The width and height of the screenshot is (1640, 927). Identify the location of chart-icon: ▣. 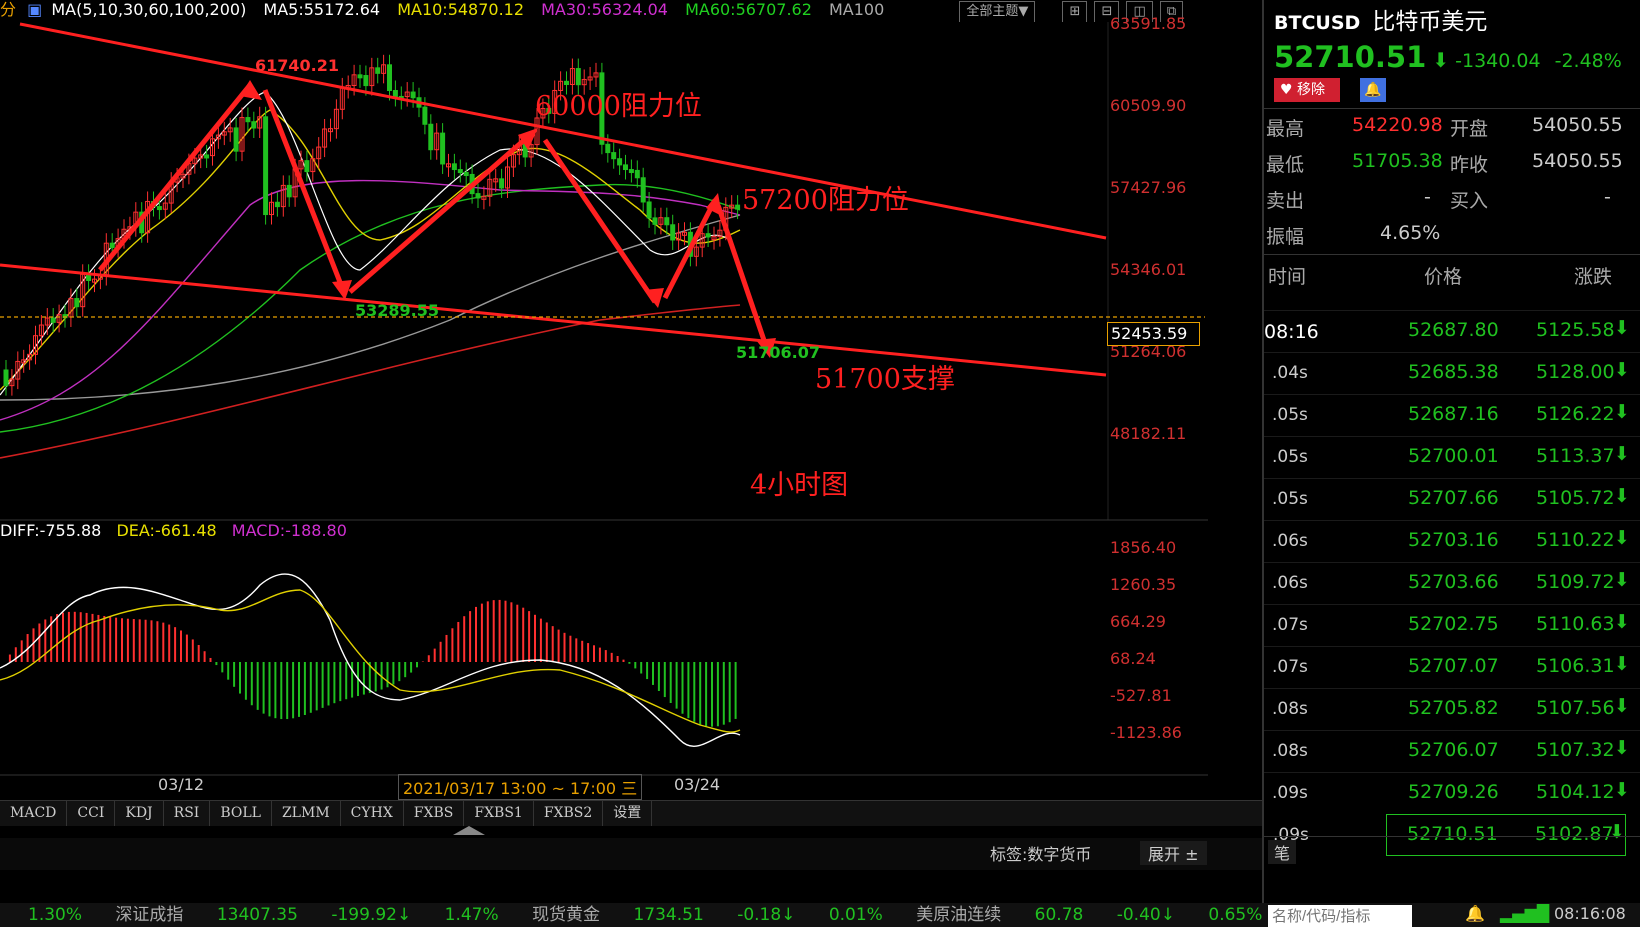
(34, 10).